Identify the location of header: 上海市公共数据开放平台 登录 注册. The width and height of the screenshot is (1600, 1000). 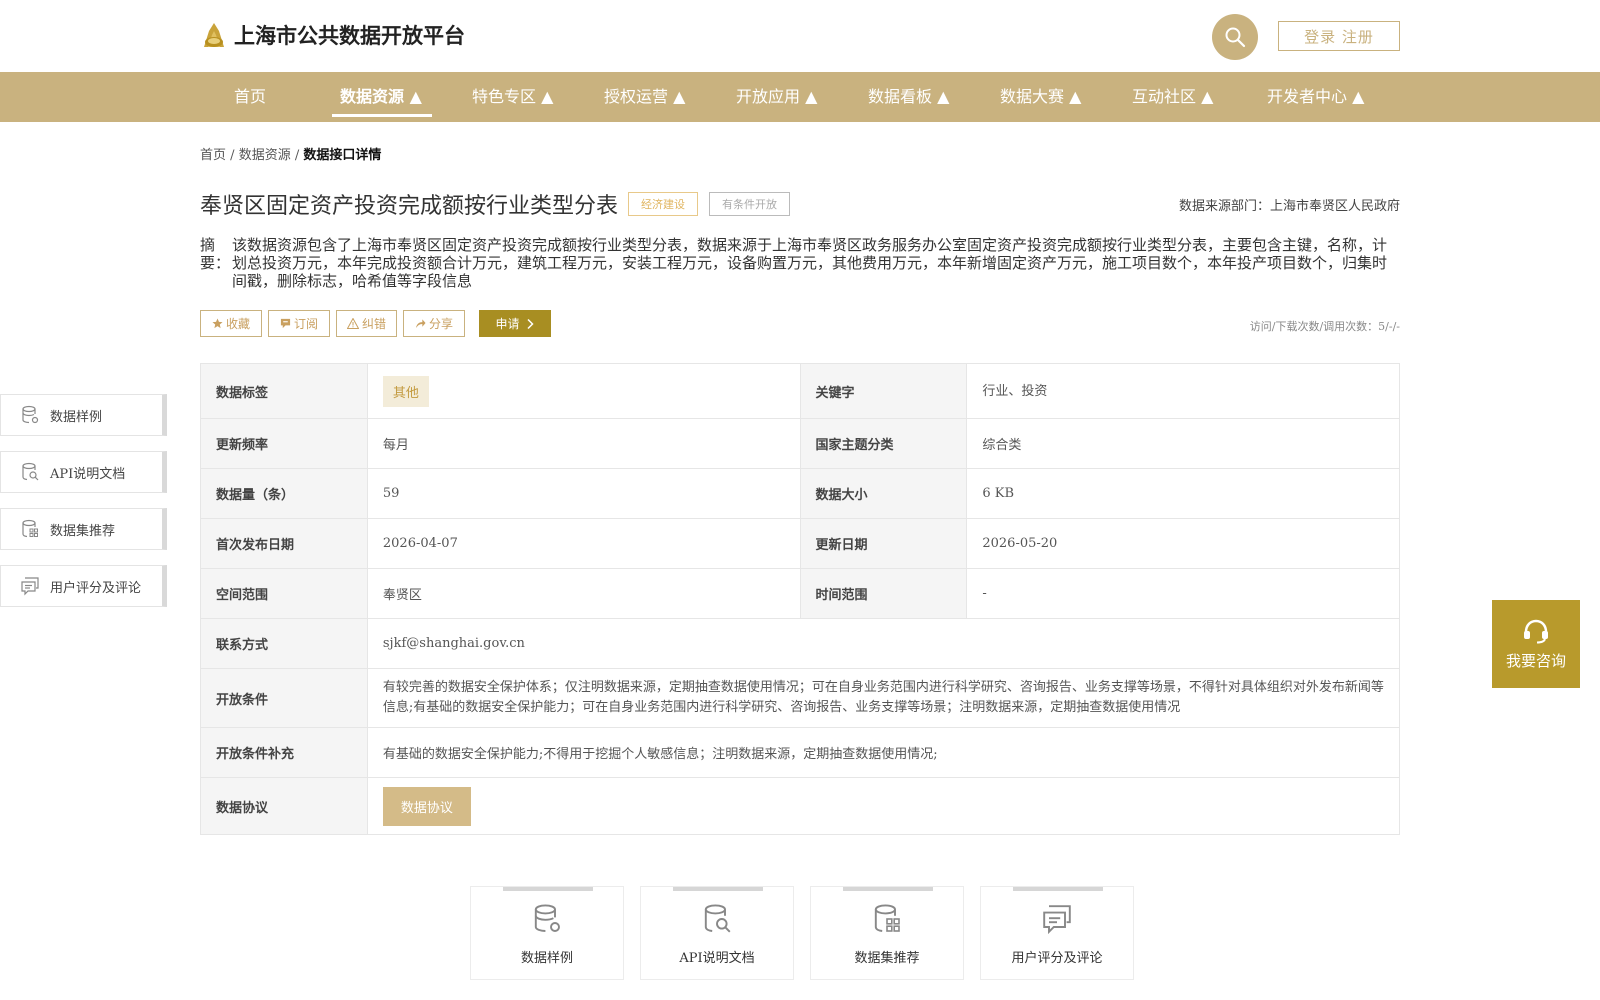
(800, 36).